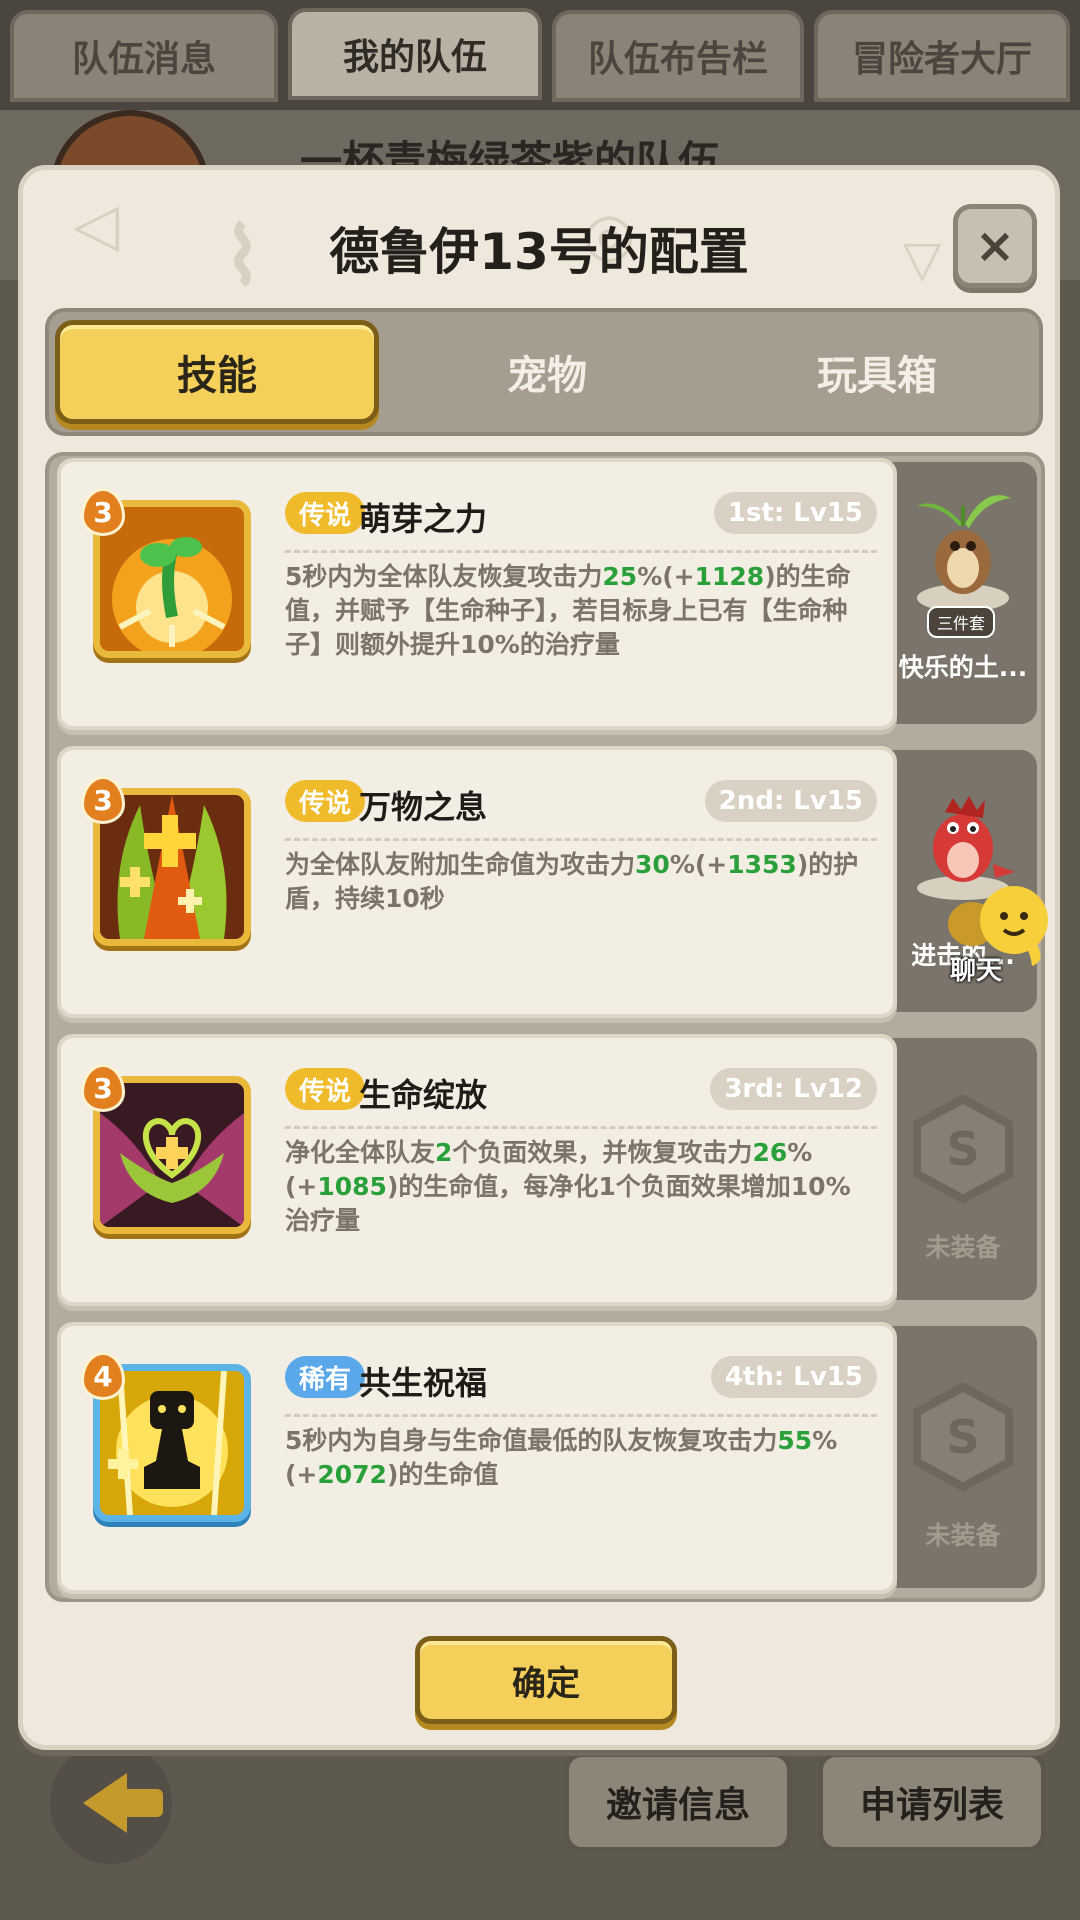 The height and width of the screenshot is (1920, 1080). Describe the element at coordinates (793, 1377) in the screenshot. I see `skill-slot-tag: 4th: Lv15` at that location.